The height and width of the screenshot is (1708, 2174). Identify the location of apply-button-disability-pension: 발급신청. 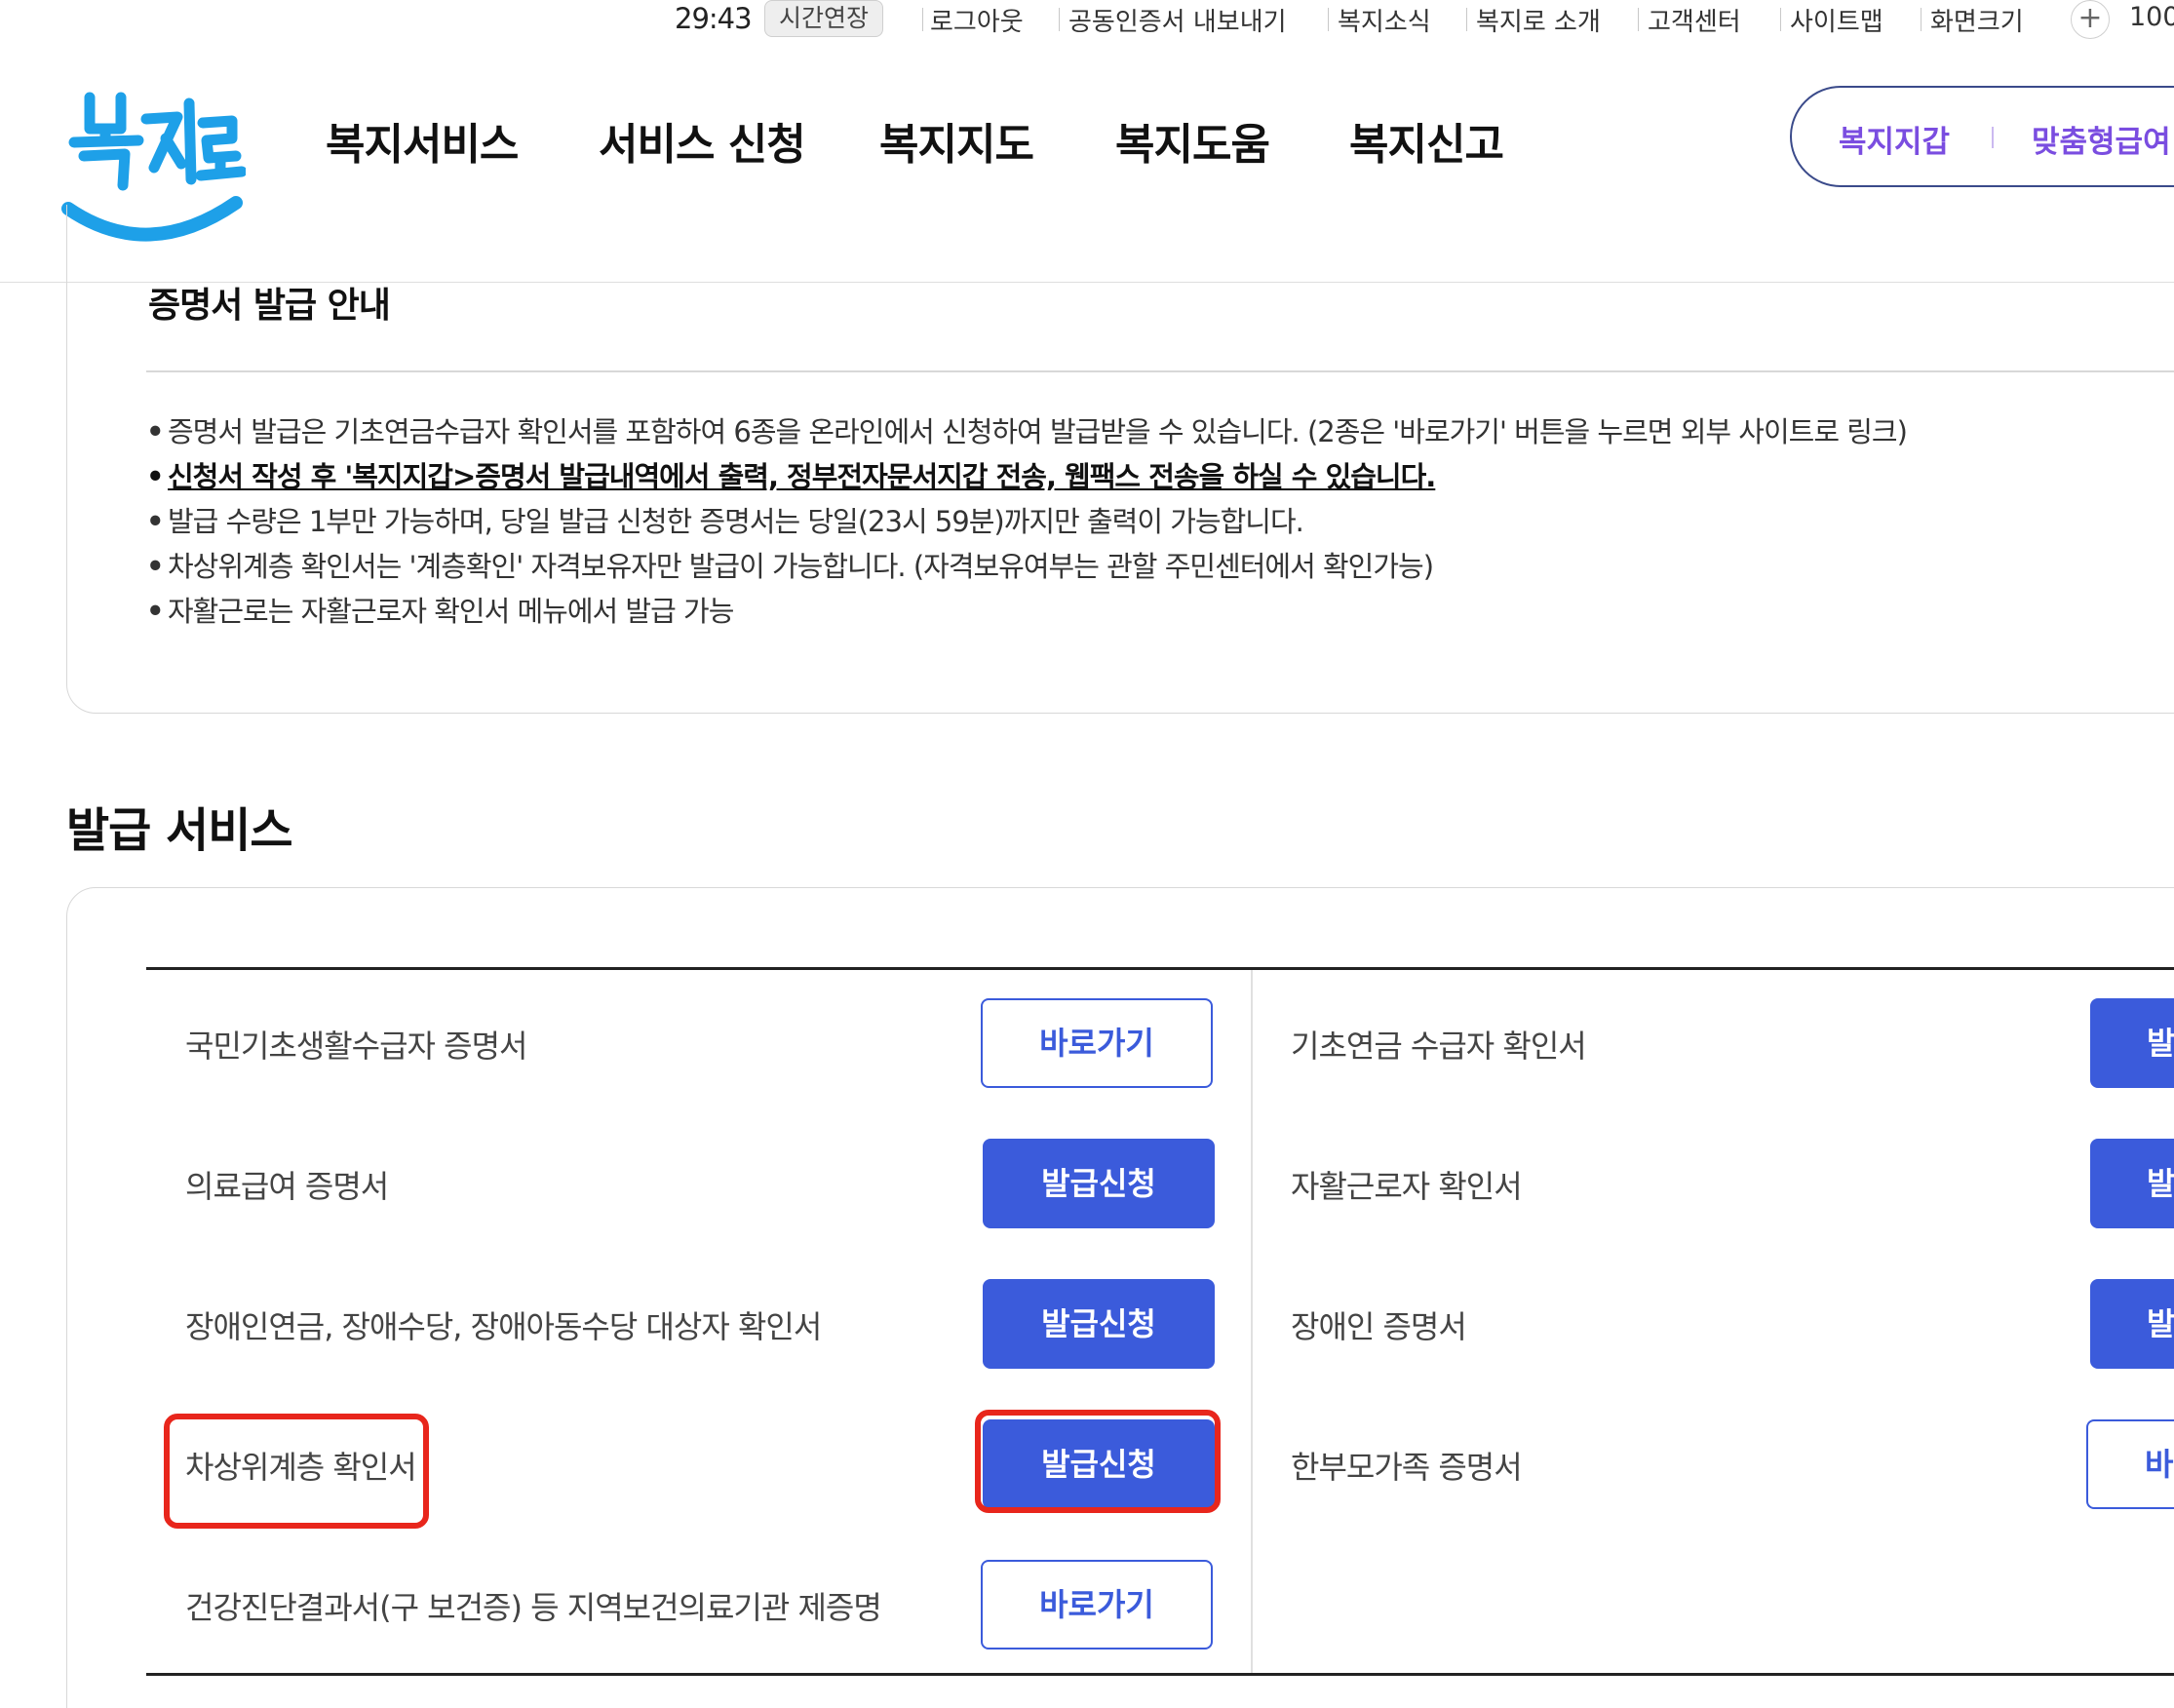
(1099, 1324).